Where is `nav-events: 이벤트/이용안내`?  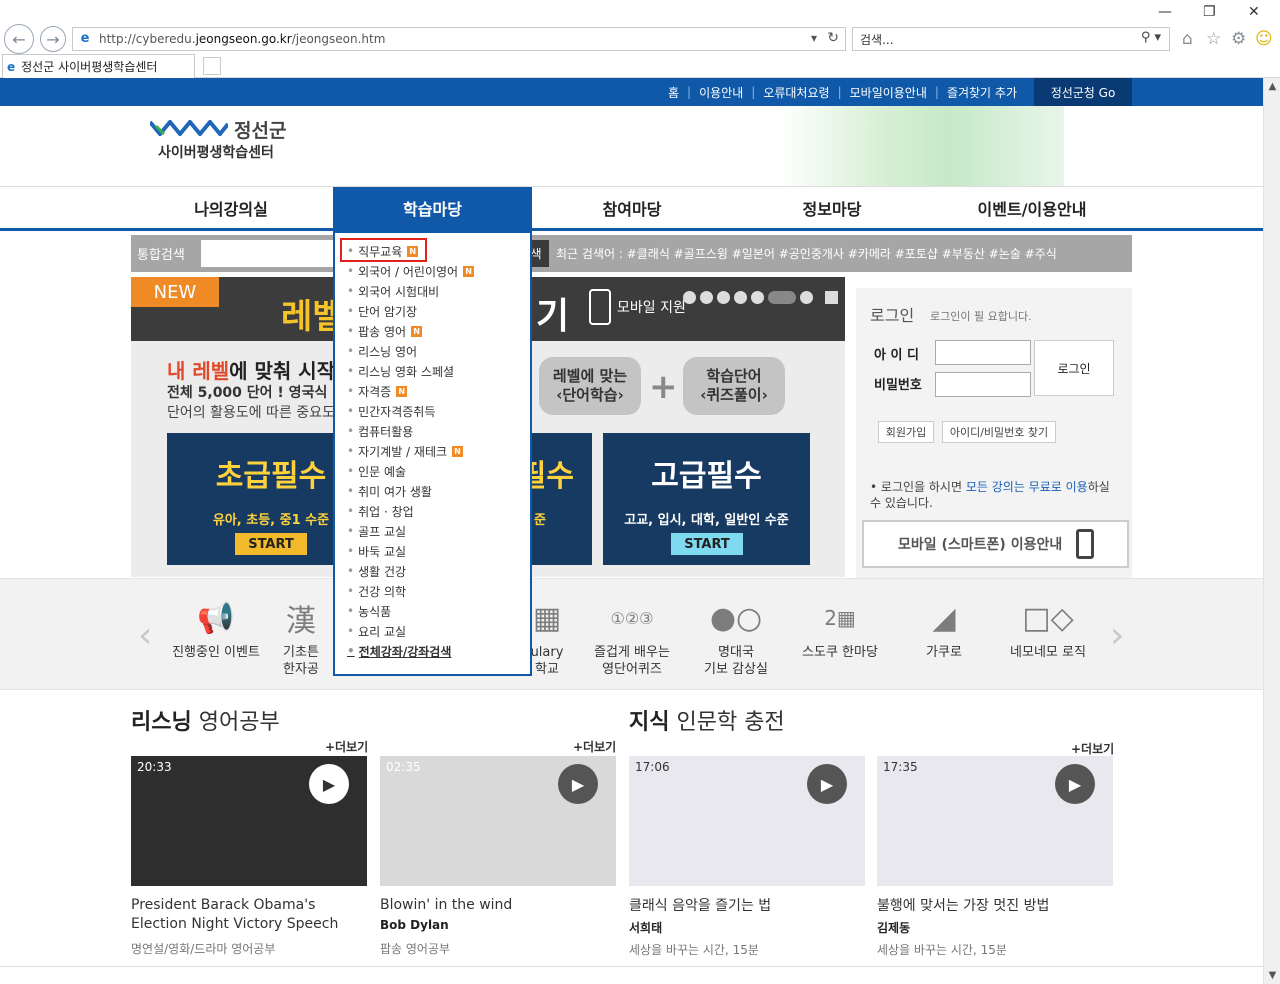 nav-events: 이벤트/이용안내 is located at coordinates (1032, 208).